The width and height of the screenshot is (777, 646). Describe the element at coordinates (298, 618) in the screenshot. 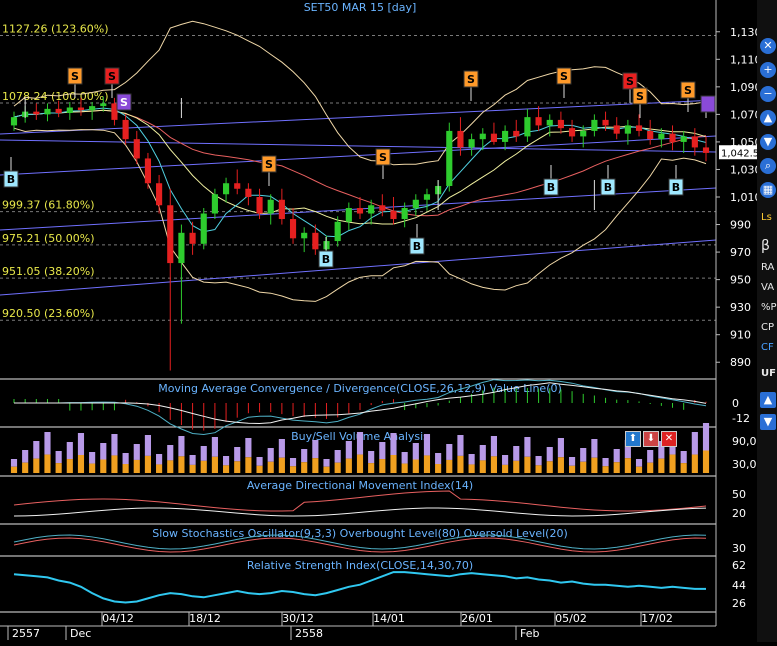

I see `date-tick-label: 30/12` at that location.